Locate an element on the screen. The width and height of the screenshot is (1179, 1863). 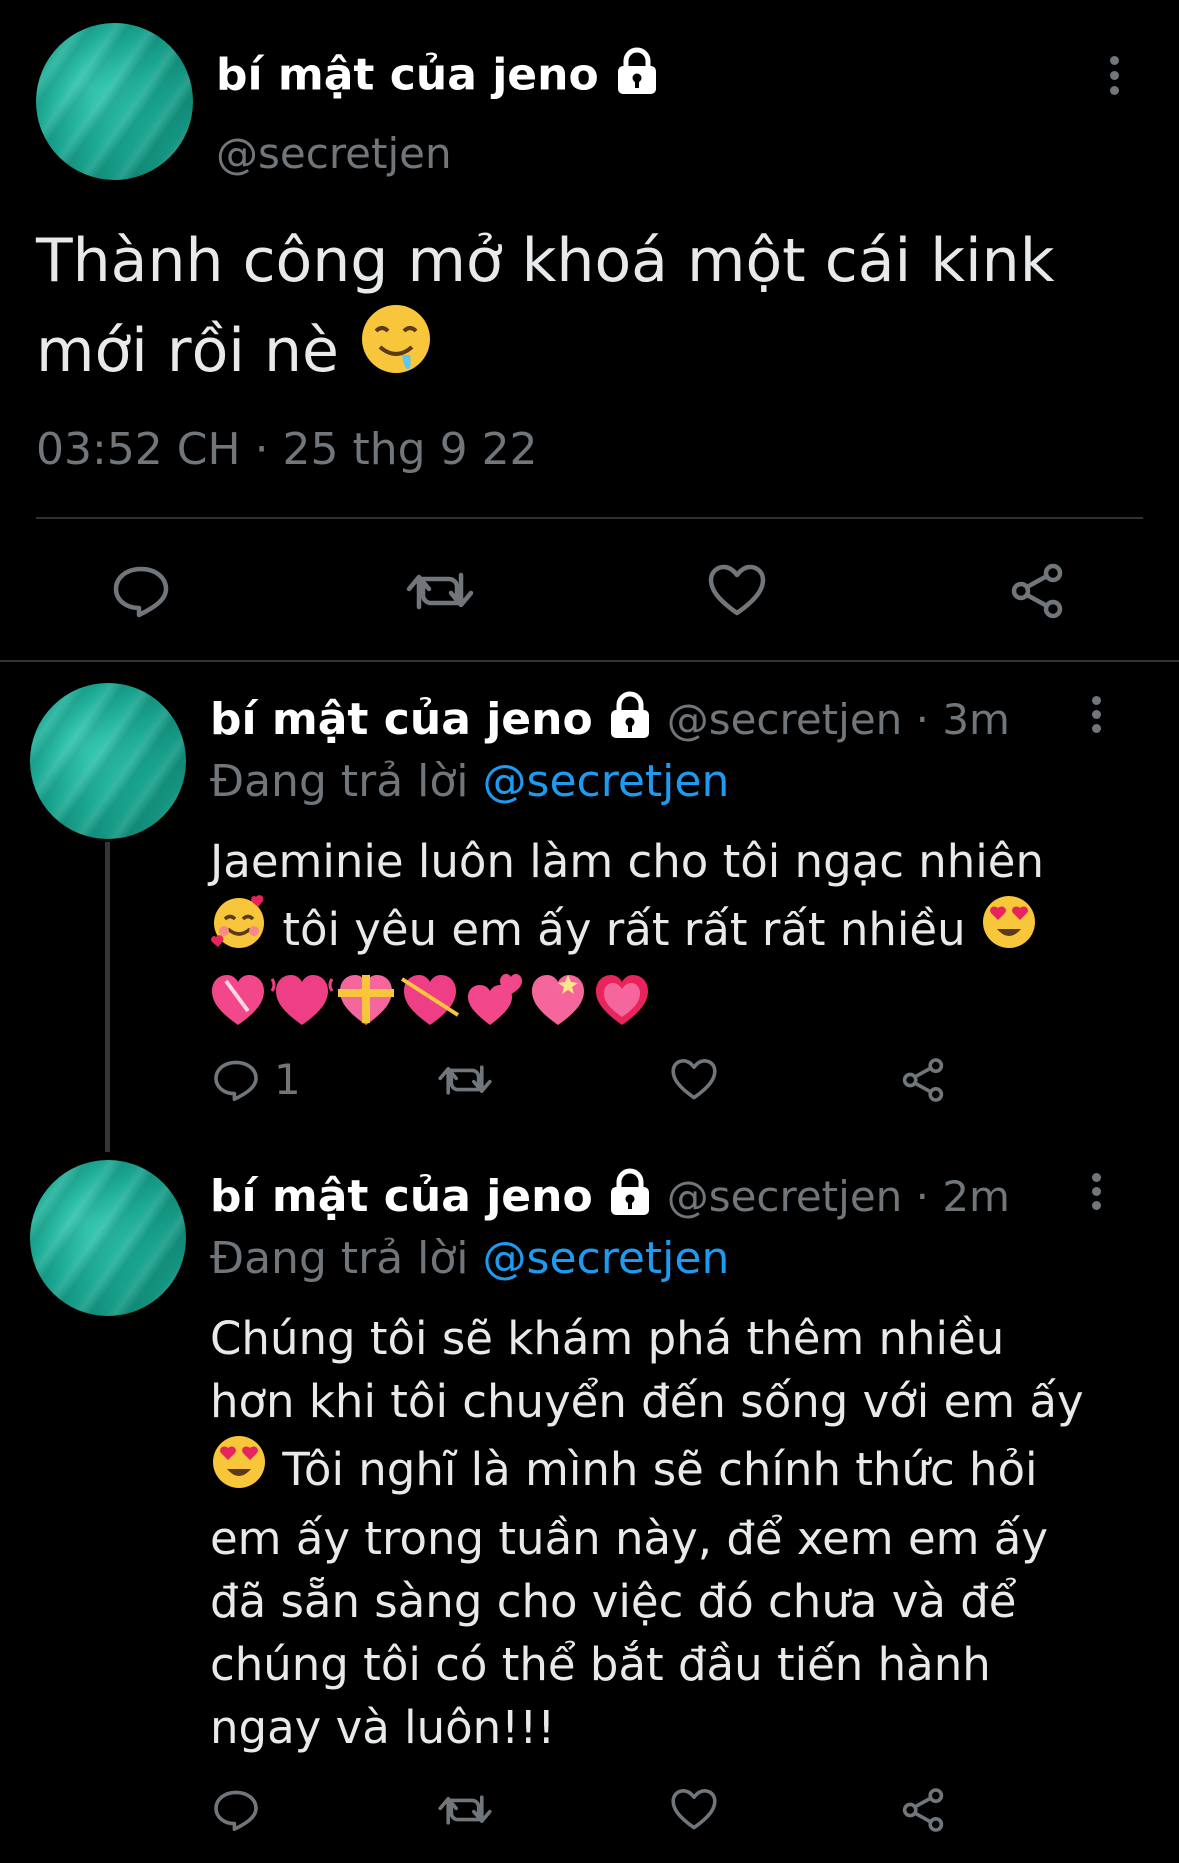
timestamp: 03:52 CH · 25 thg 9 22 is located at coordinates (287, 450).